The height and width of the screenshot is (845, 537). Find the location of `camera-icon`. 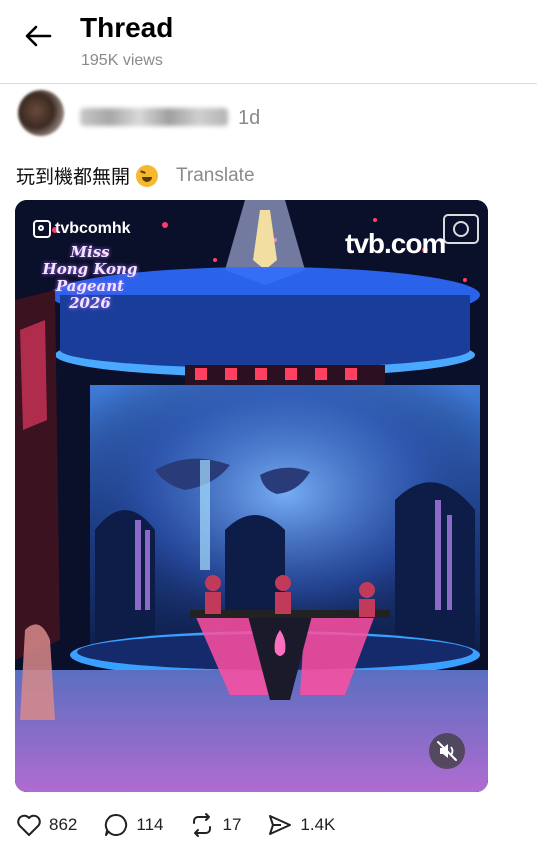

camera-icon is located at coordinates (461, 229).